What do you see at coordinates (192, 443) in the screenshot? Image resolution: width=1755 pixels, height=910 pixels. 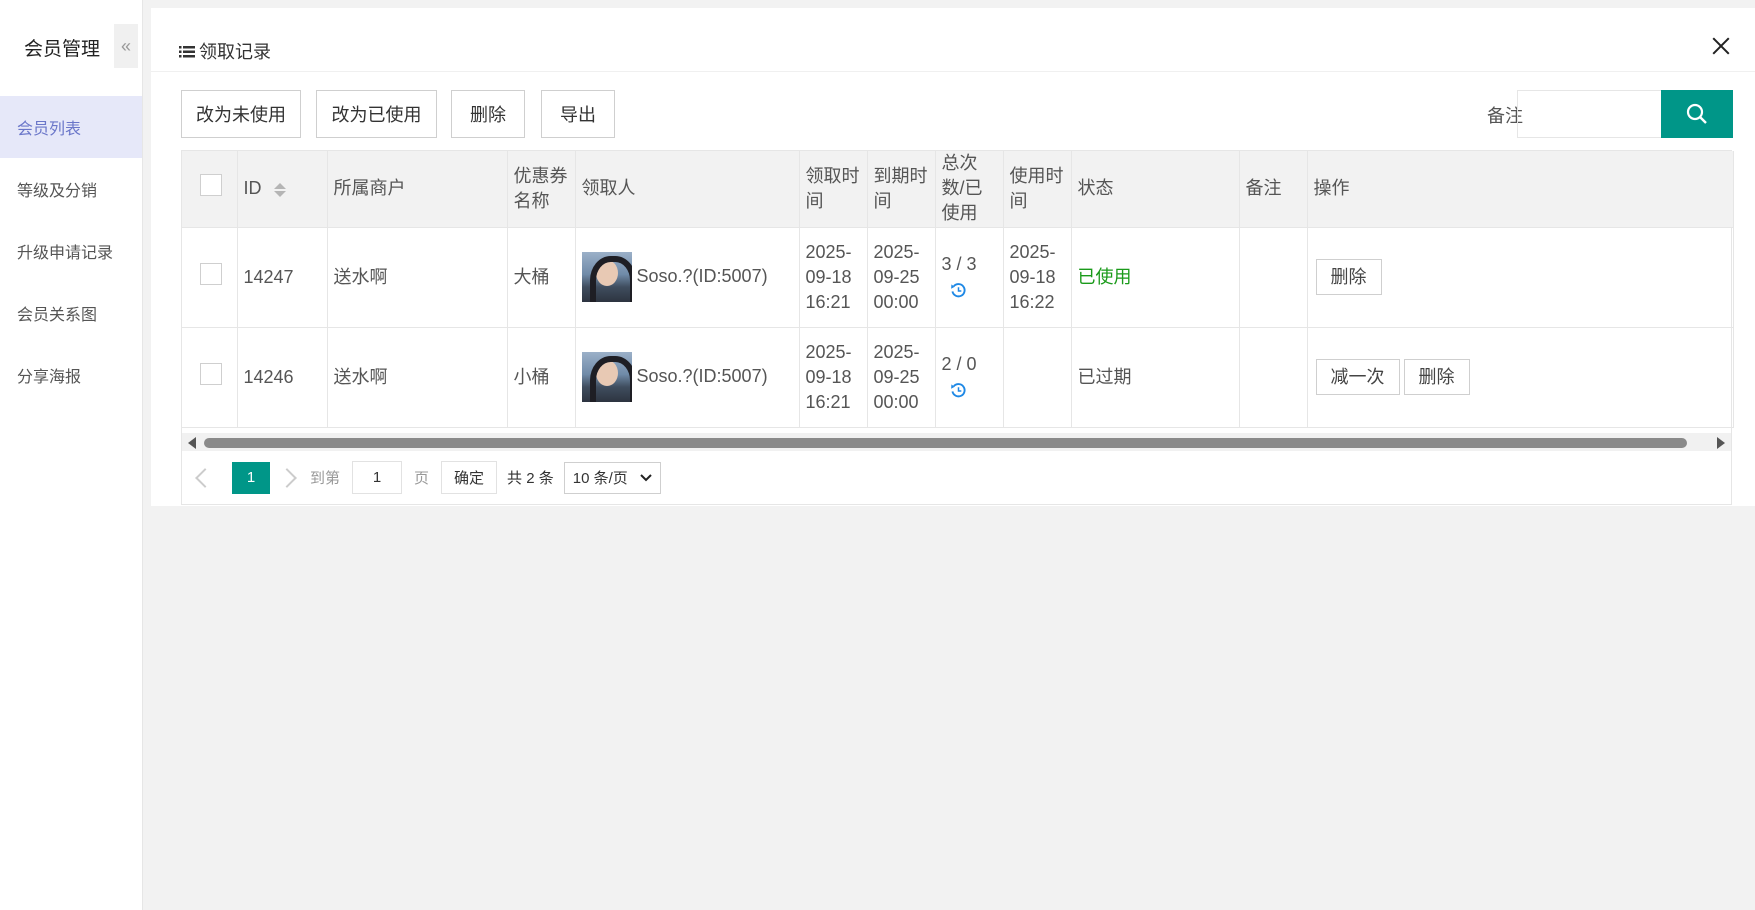 I see `scroll-left-icon` at bounding box center [192, 443].